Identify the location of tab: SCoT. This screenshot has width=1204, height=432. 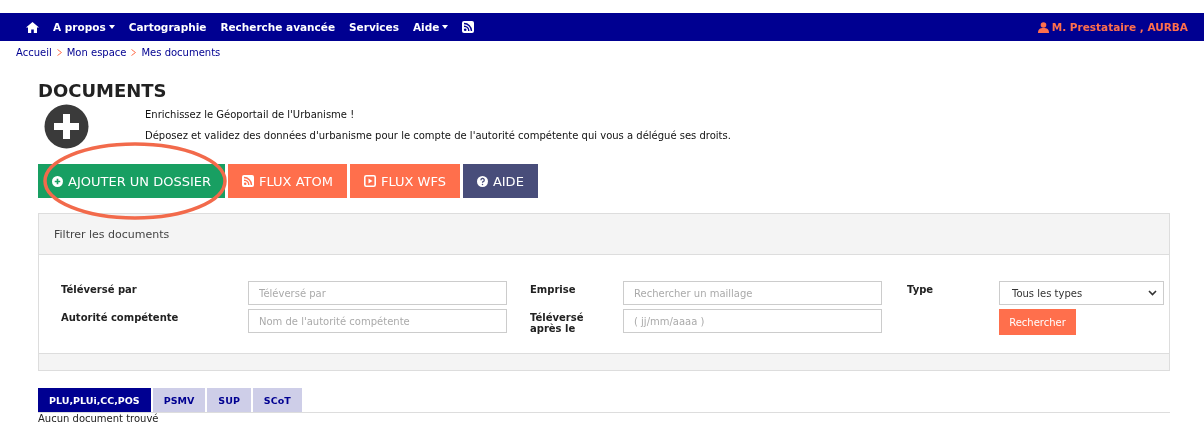
(277, 400).